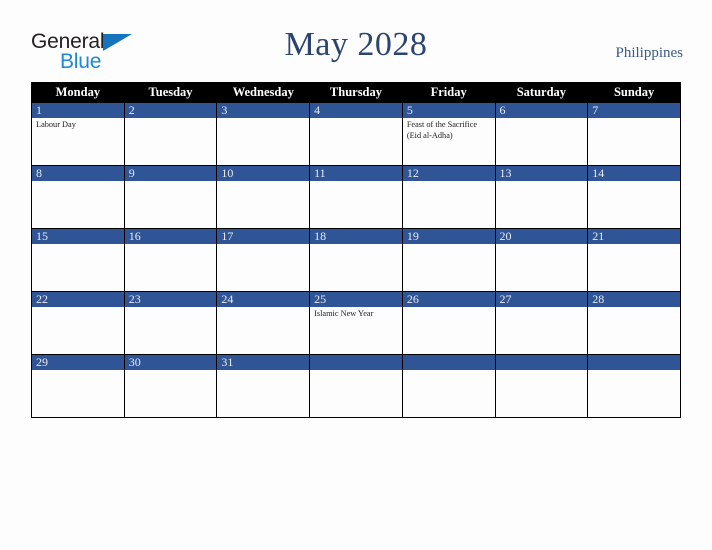  I want to click on holiday-event: Feast of the Sacrifice (Eid al-Adha), so click(442, 130).